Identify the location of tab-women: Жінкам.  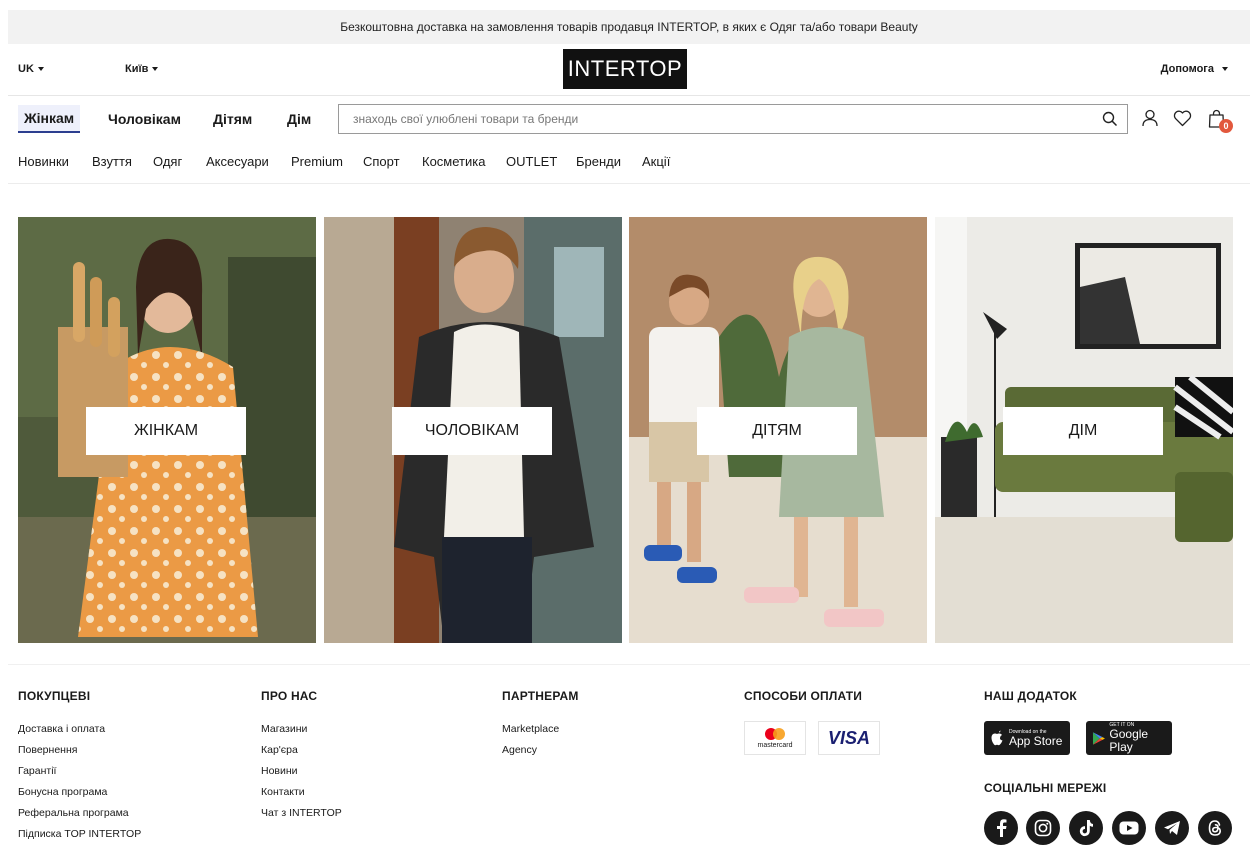
(49, 119).